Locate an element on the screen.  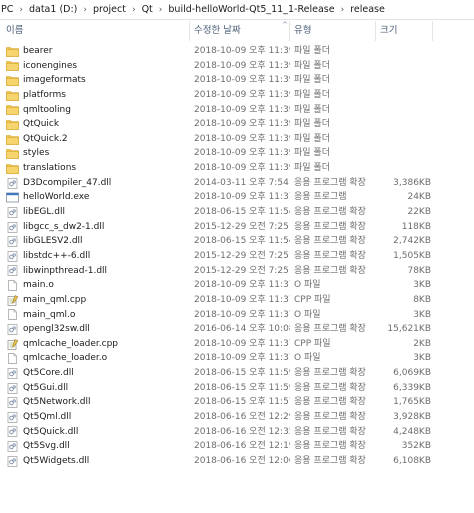
breadcrumb-item: build-helloWorld-Qt5_11_1-Release is located at coordinates (251, 9).